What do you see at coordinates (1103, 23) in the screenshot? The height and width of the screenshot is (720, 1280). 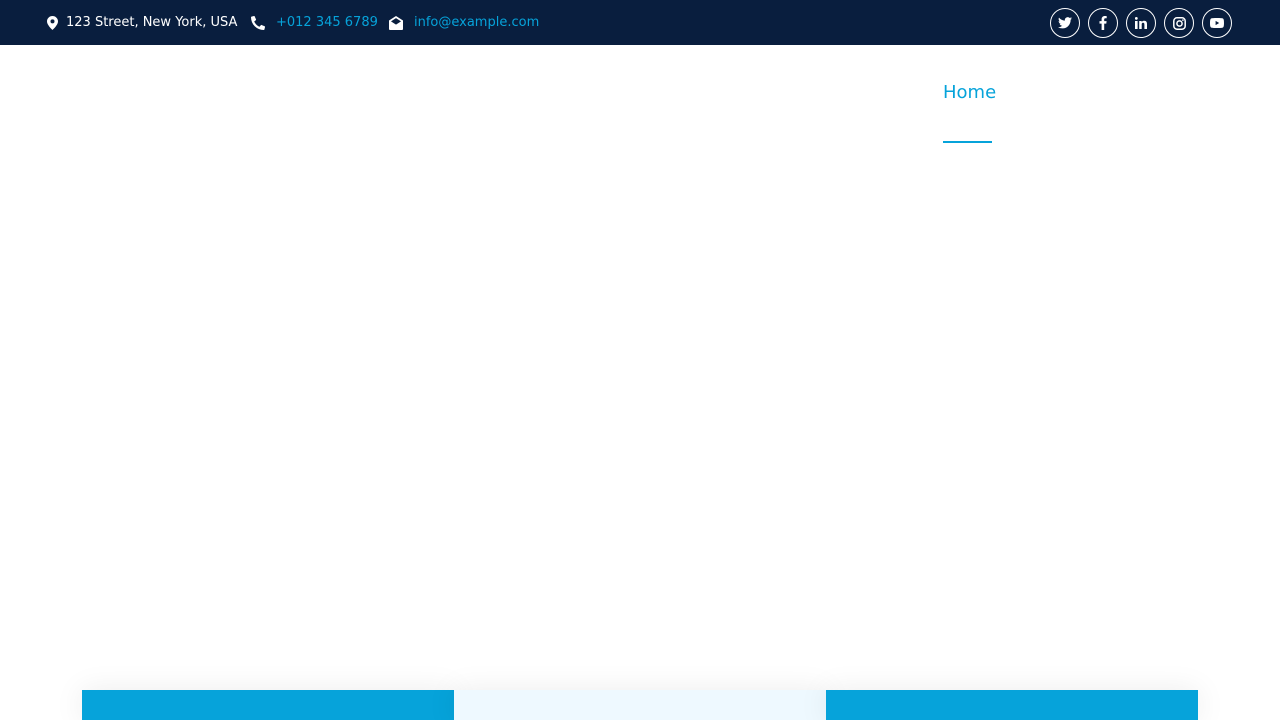 I see `facebook-icon` at bounding box center [1103, 23].